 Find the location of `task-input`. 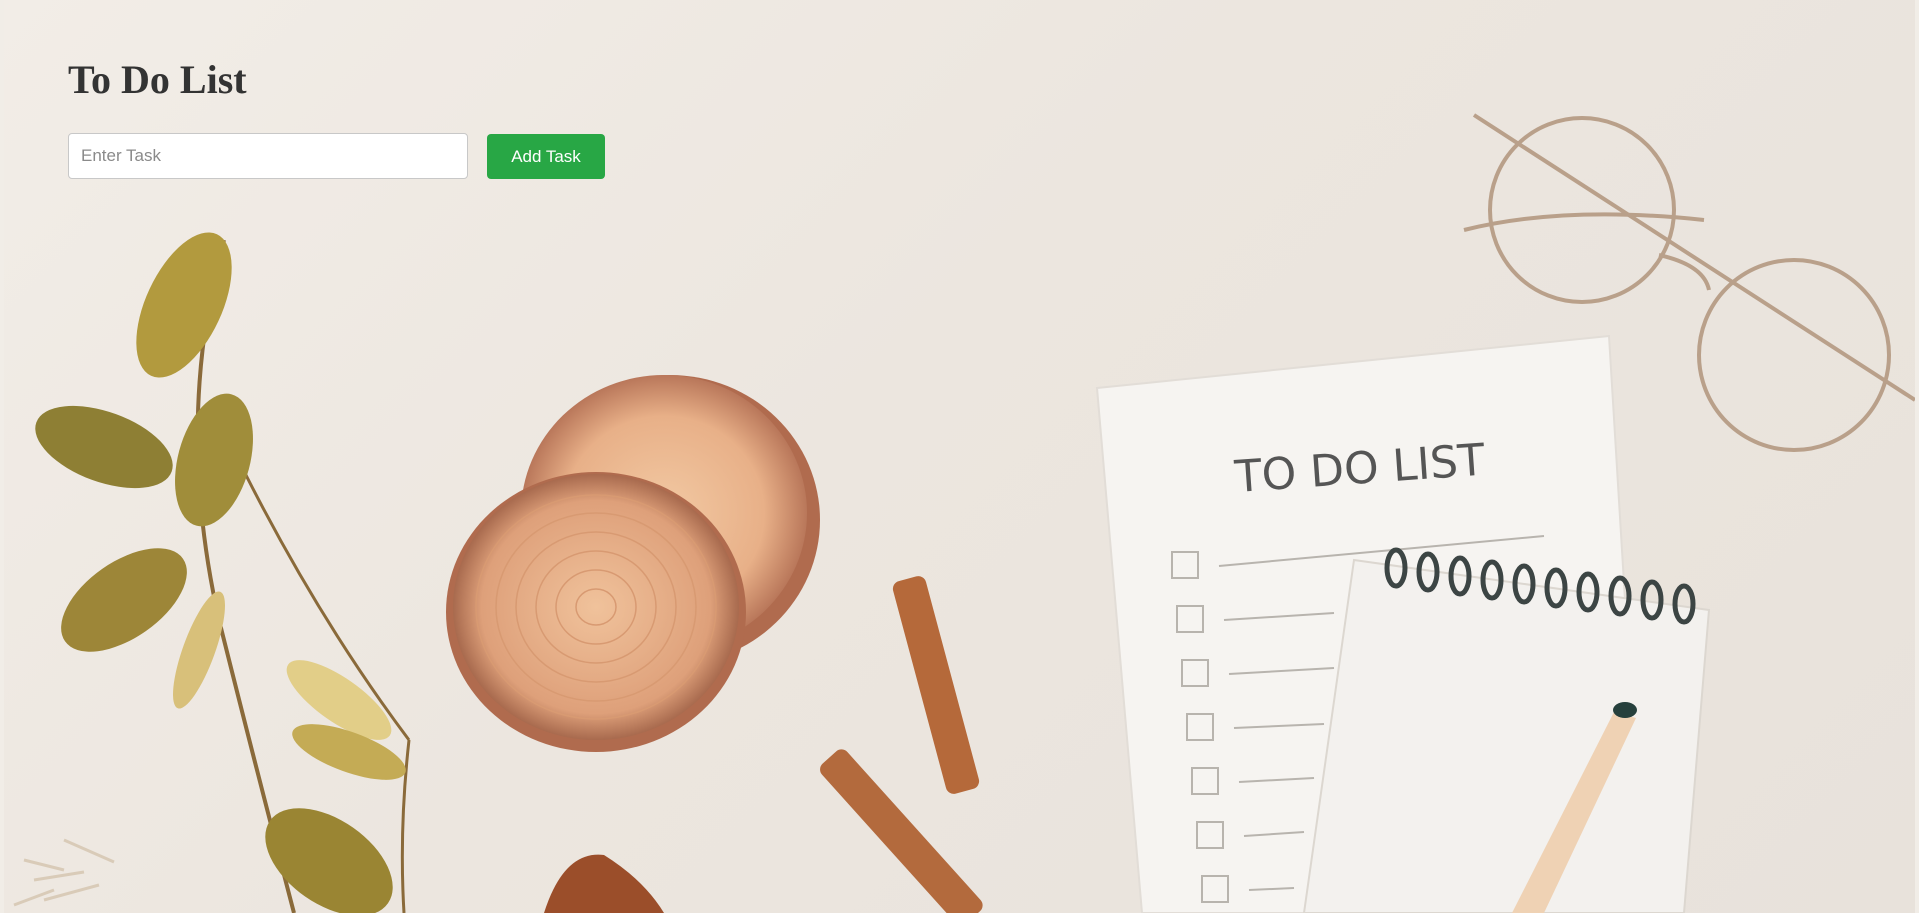

task-input is located at coordinates (268, 156).